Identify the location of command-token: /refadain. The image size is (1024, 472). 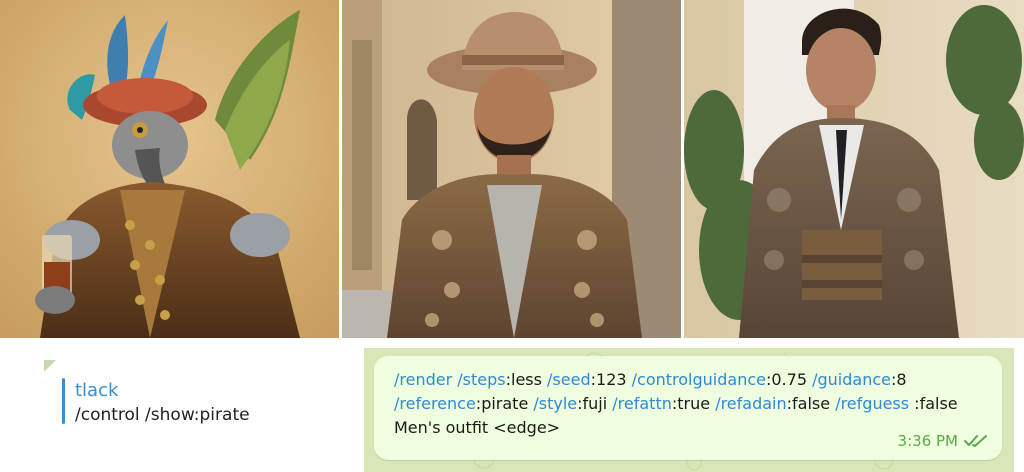
(750, 403).